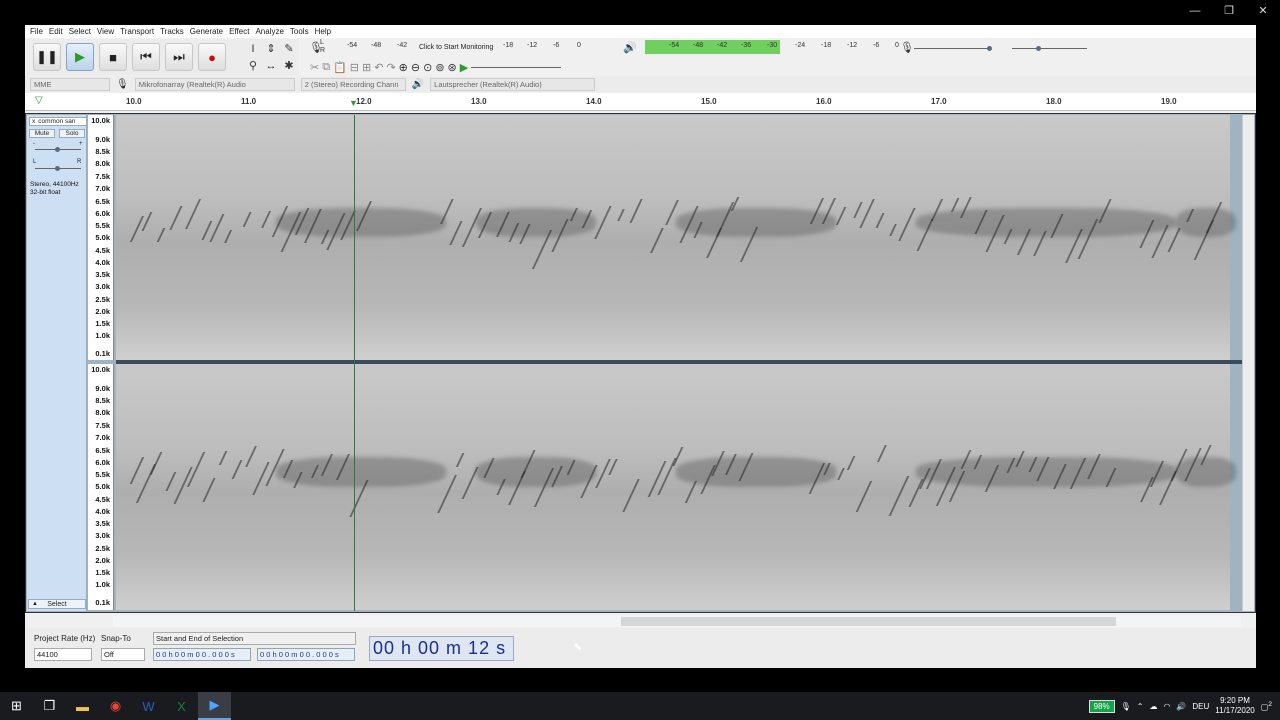 The image size is (1280, 720). Describe the element at coordinates (47, 57) in the screenshot. I see `pause-button: ❚❚` at that location.